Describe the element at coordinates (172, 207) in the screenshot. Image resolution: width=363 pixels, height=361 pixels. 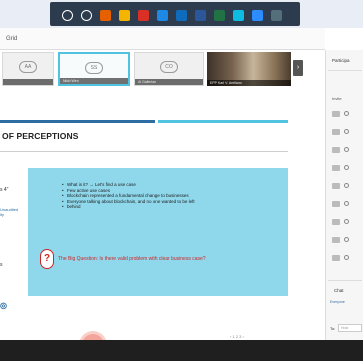
I see `bullet-item: behind` at that location.